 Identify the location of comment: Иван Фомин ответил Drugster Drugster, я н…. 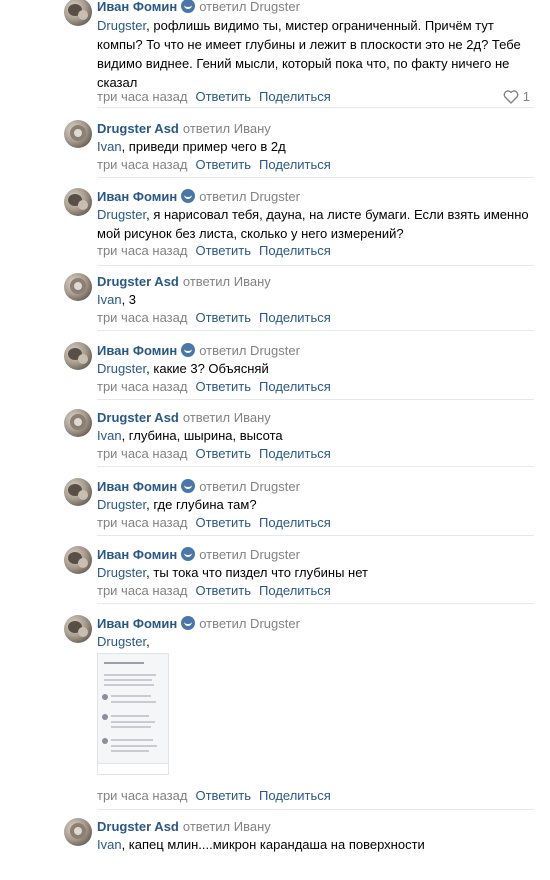
(275, 227).